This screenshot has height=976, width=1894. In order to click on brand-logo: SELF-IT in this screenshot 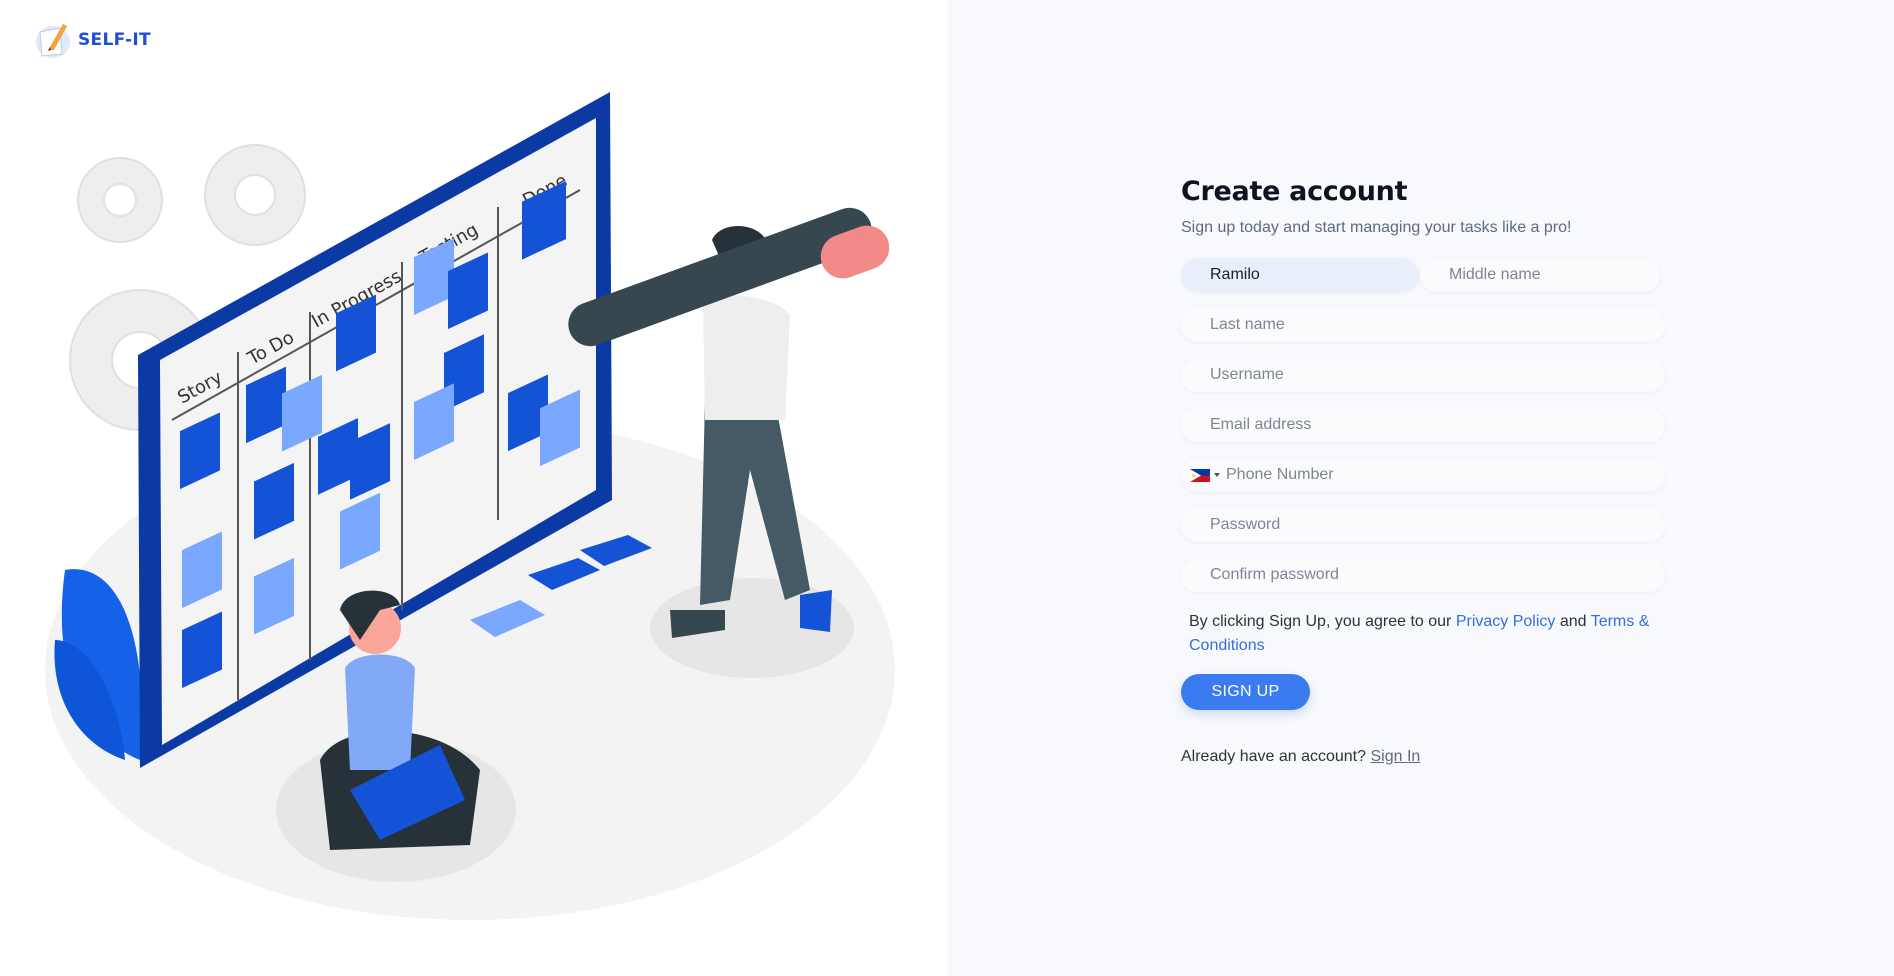, I will do `click(92, 40)`.